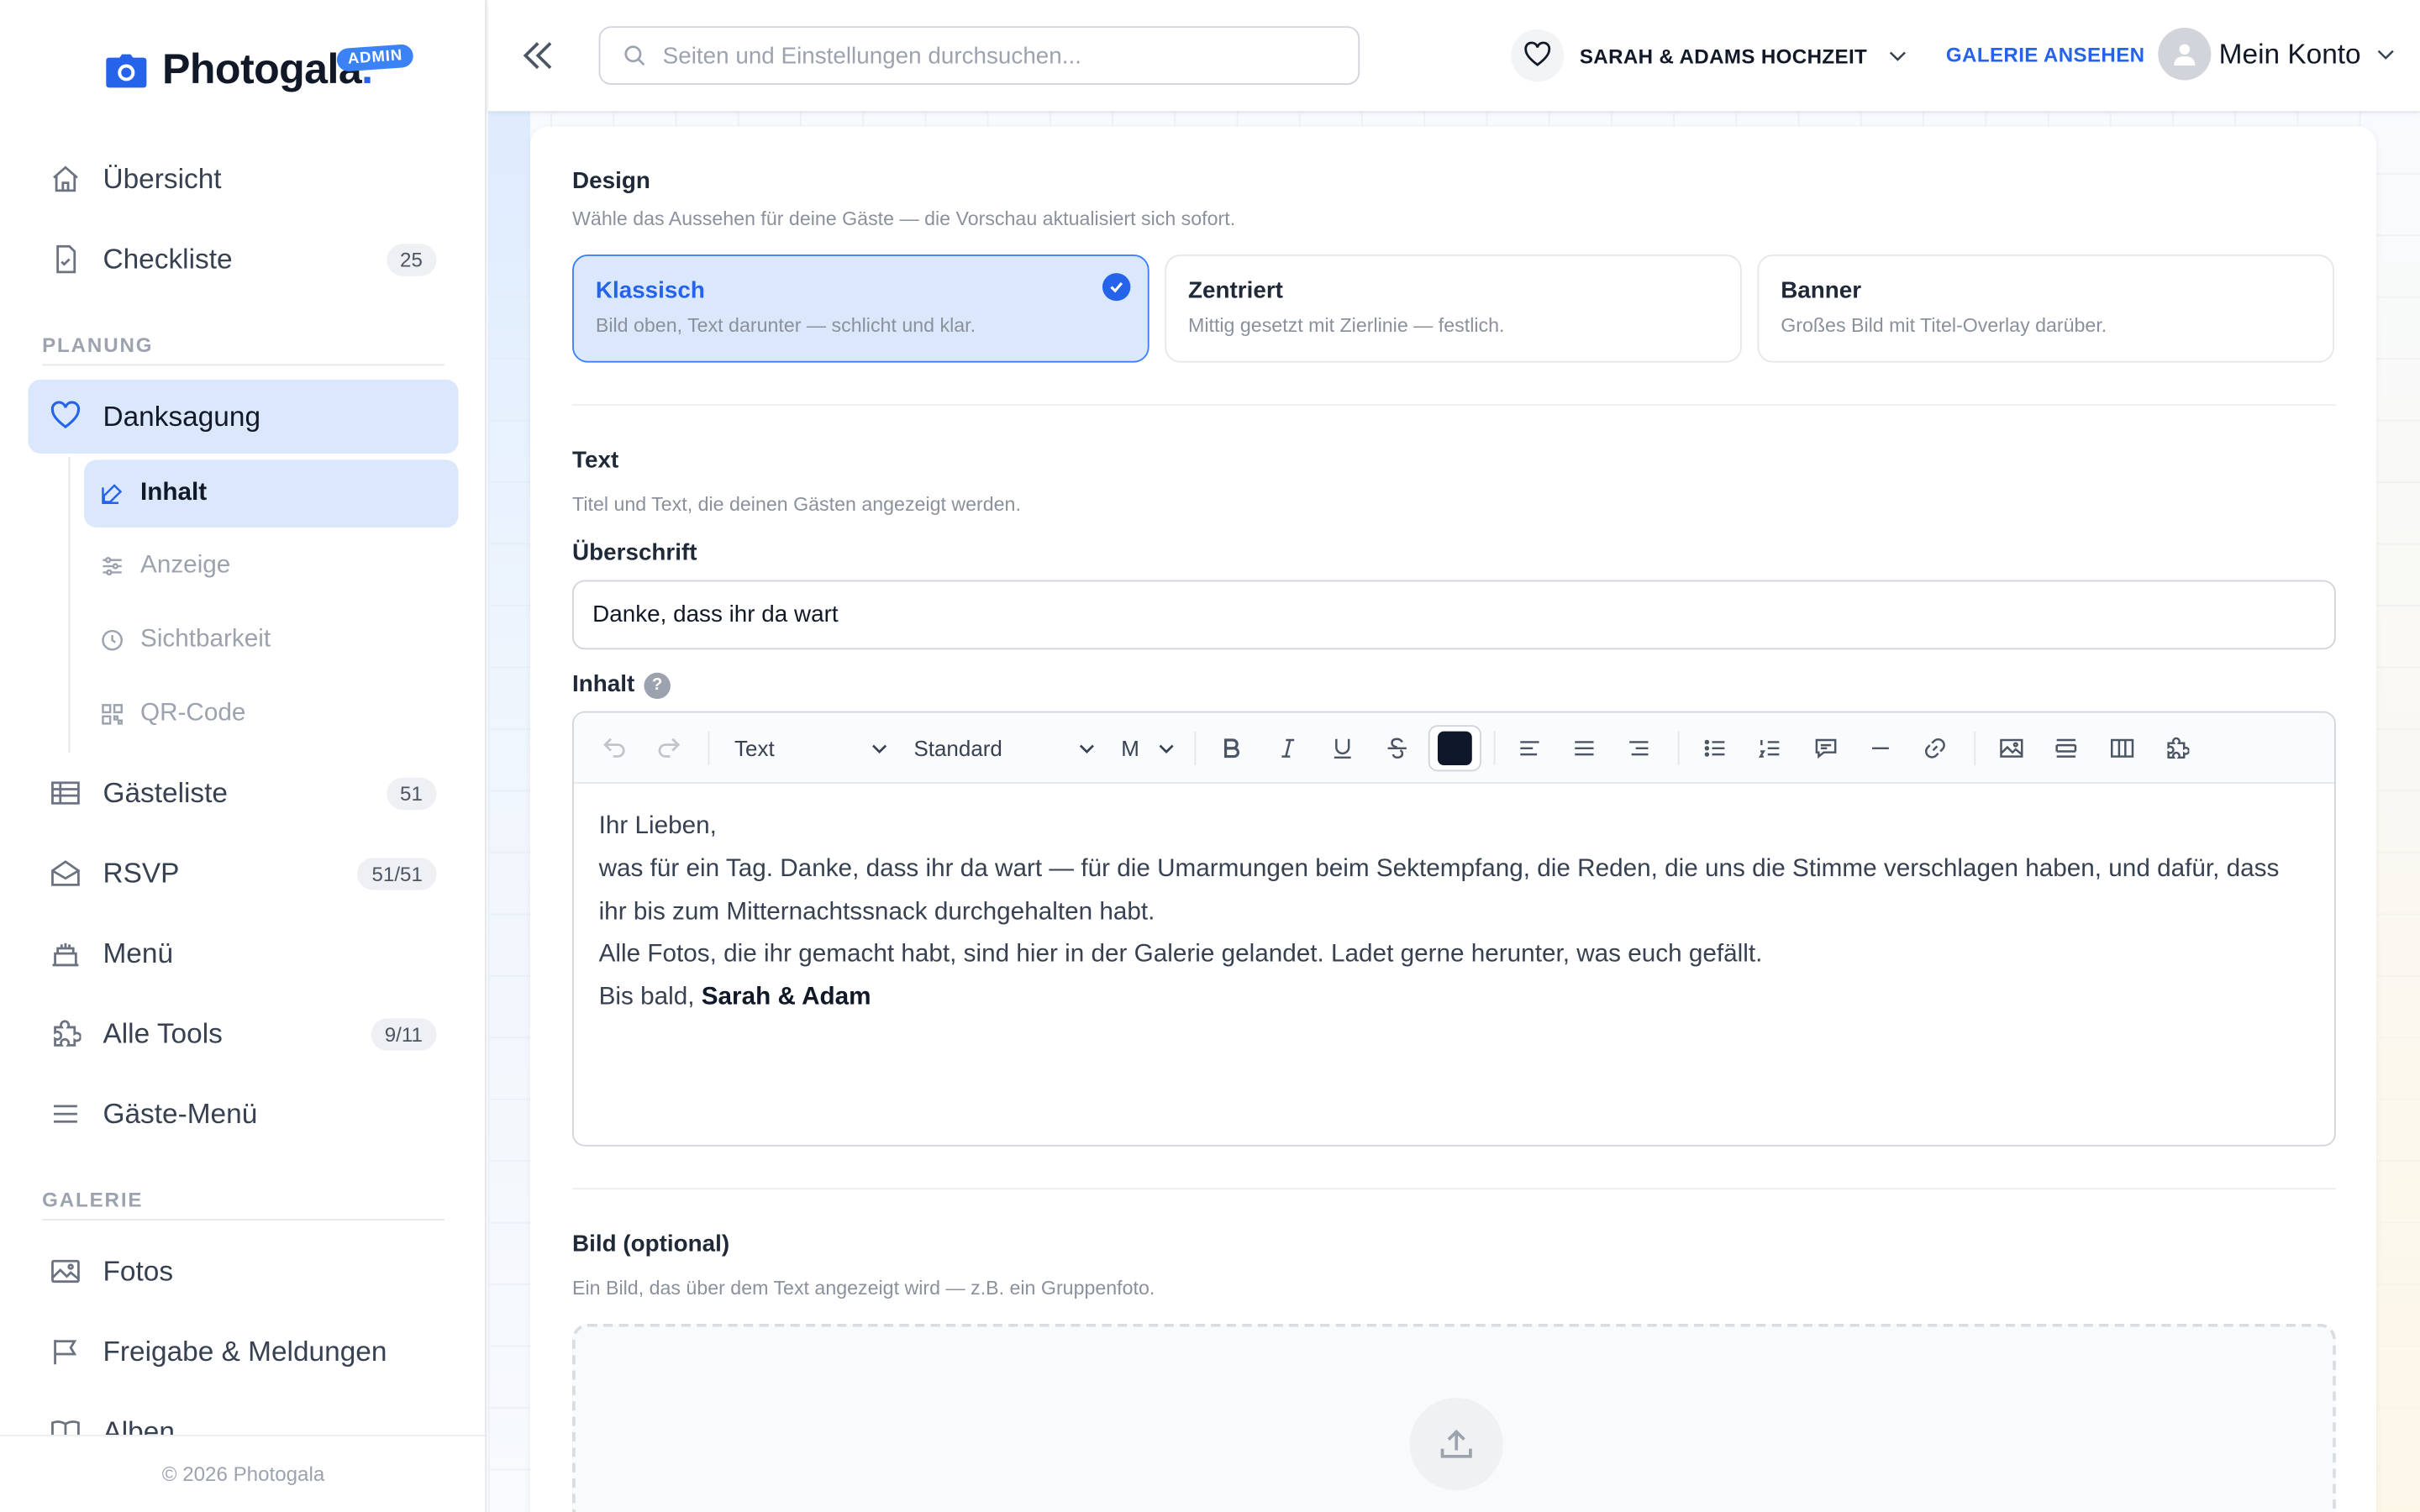 The height and width of the screenshot is (1512, 2420). I want to click on columns-icon, so click(2122, 748).